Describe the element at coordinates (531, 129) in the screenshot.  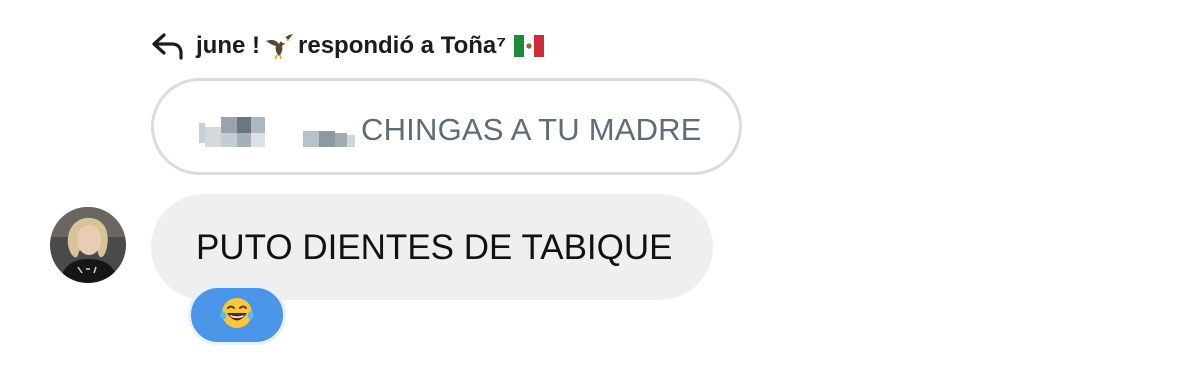
I see `quoted-message-text: CHINGAS A TU MADRE` at that location.